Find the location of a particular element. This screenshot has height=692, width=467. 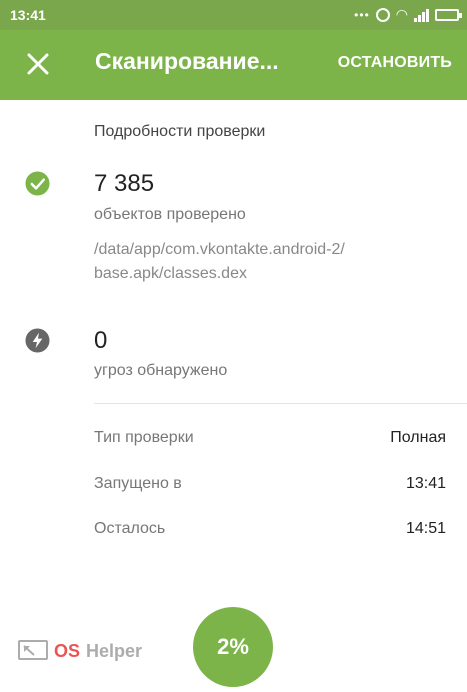

app-bar: Сканирование... ОСТАНОВИТЬ is located at coordinates (233, 65).